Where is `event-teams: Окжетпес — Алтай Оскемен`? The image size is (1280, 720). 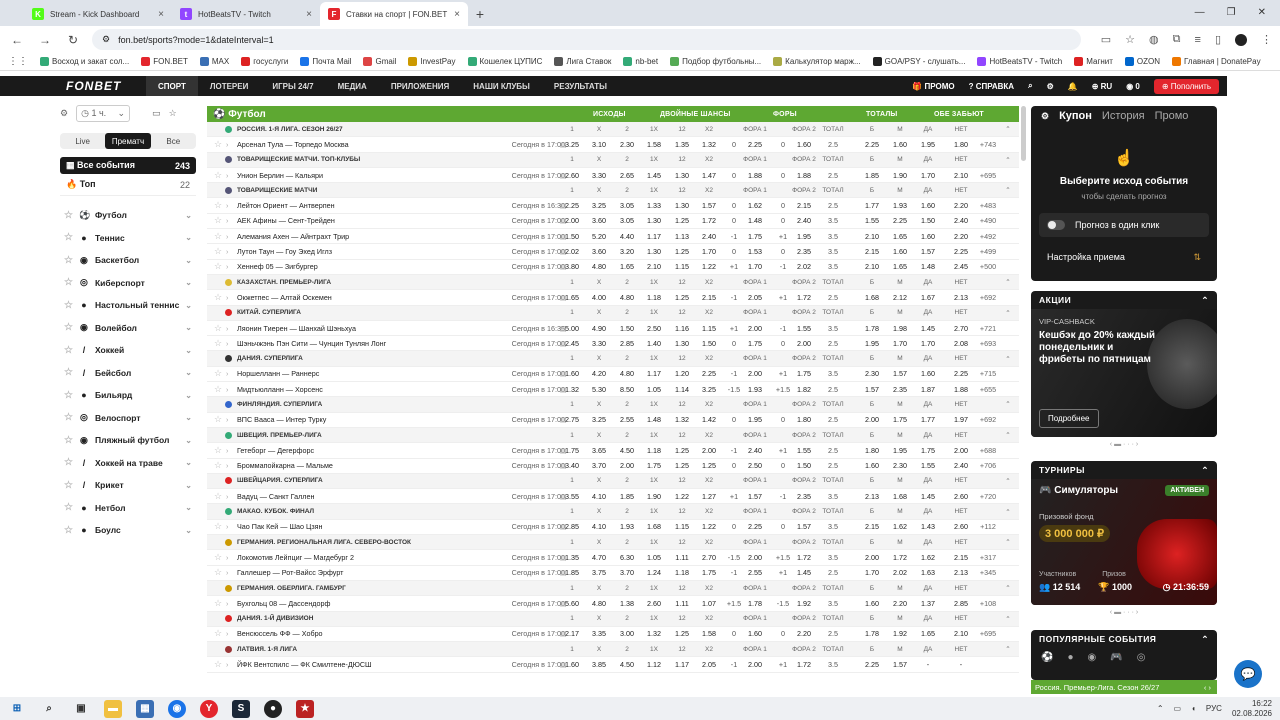 event-teams: Окжетпес — Алтай Оскемен is located at coordinates (284, 297).